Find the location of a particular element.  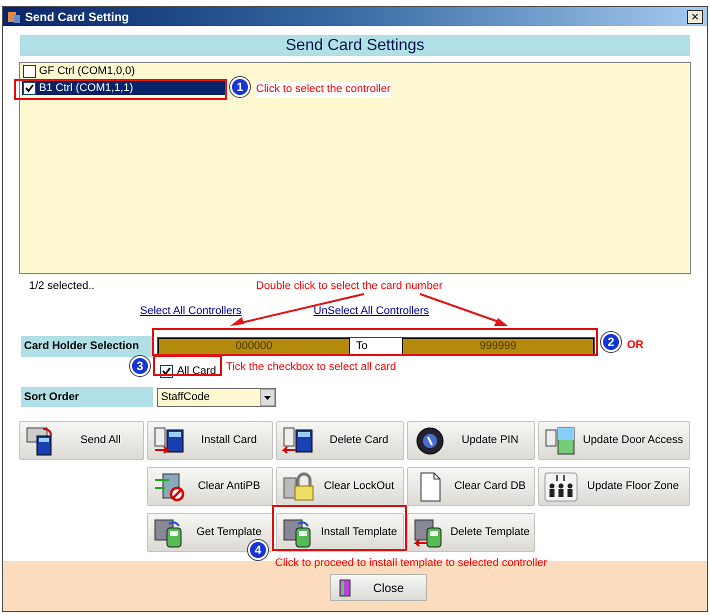

close-button: × is located at coordinates (695, 17).